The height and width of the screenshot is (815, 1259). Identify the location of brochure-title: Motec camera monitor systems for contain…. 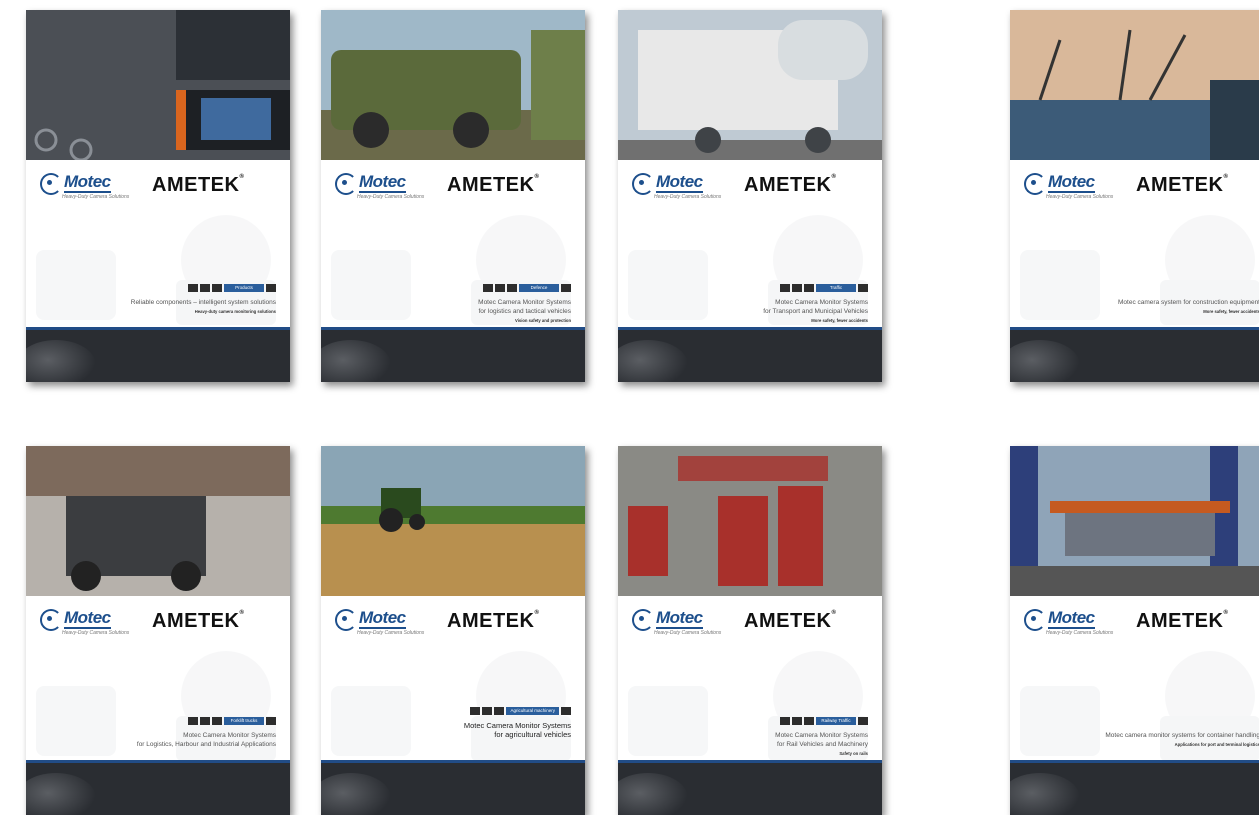
(1182, 735).